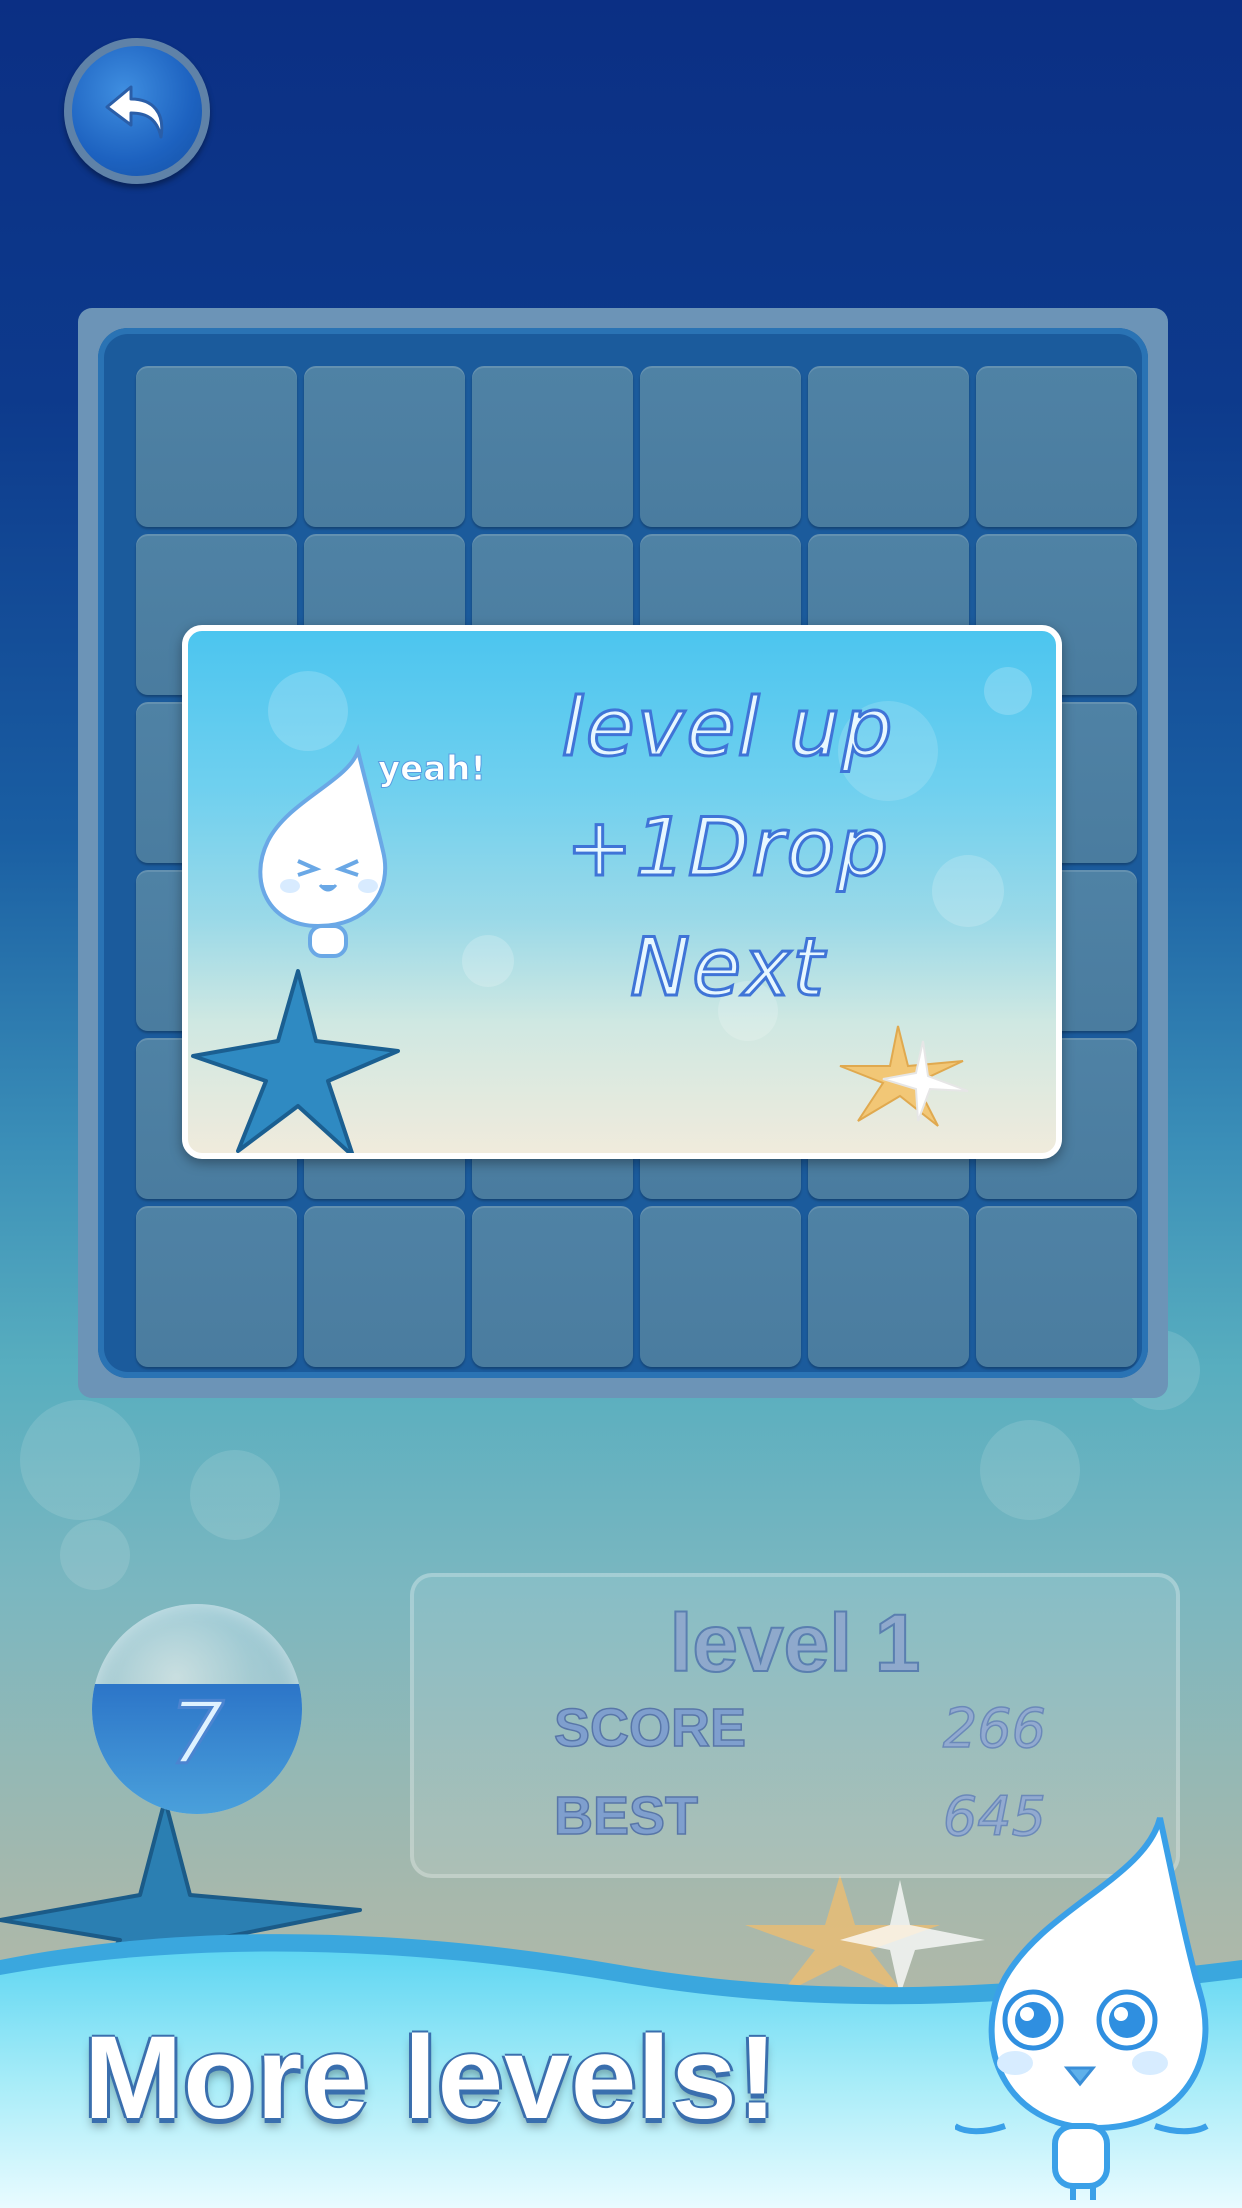  I want to click on yeah-label: yeah!, so click(432, 769).